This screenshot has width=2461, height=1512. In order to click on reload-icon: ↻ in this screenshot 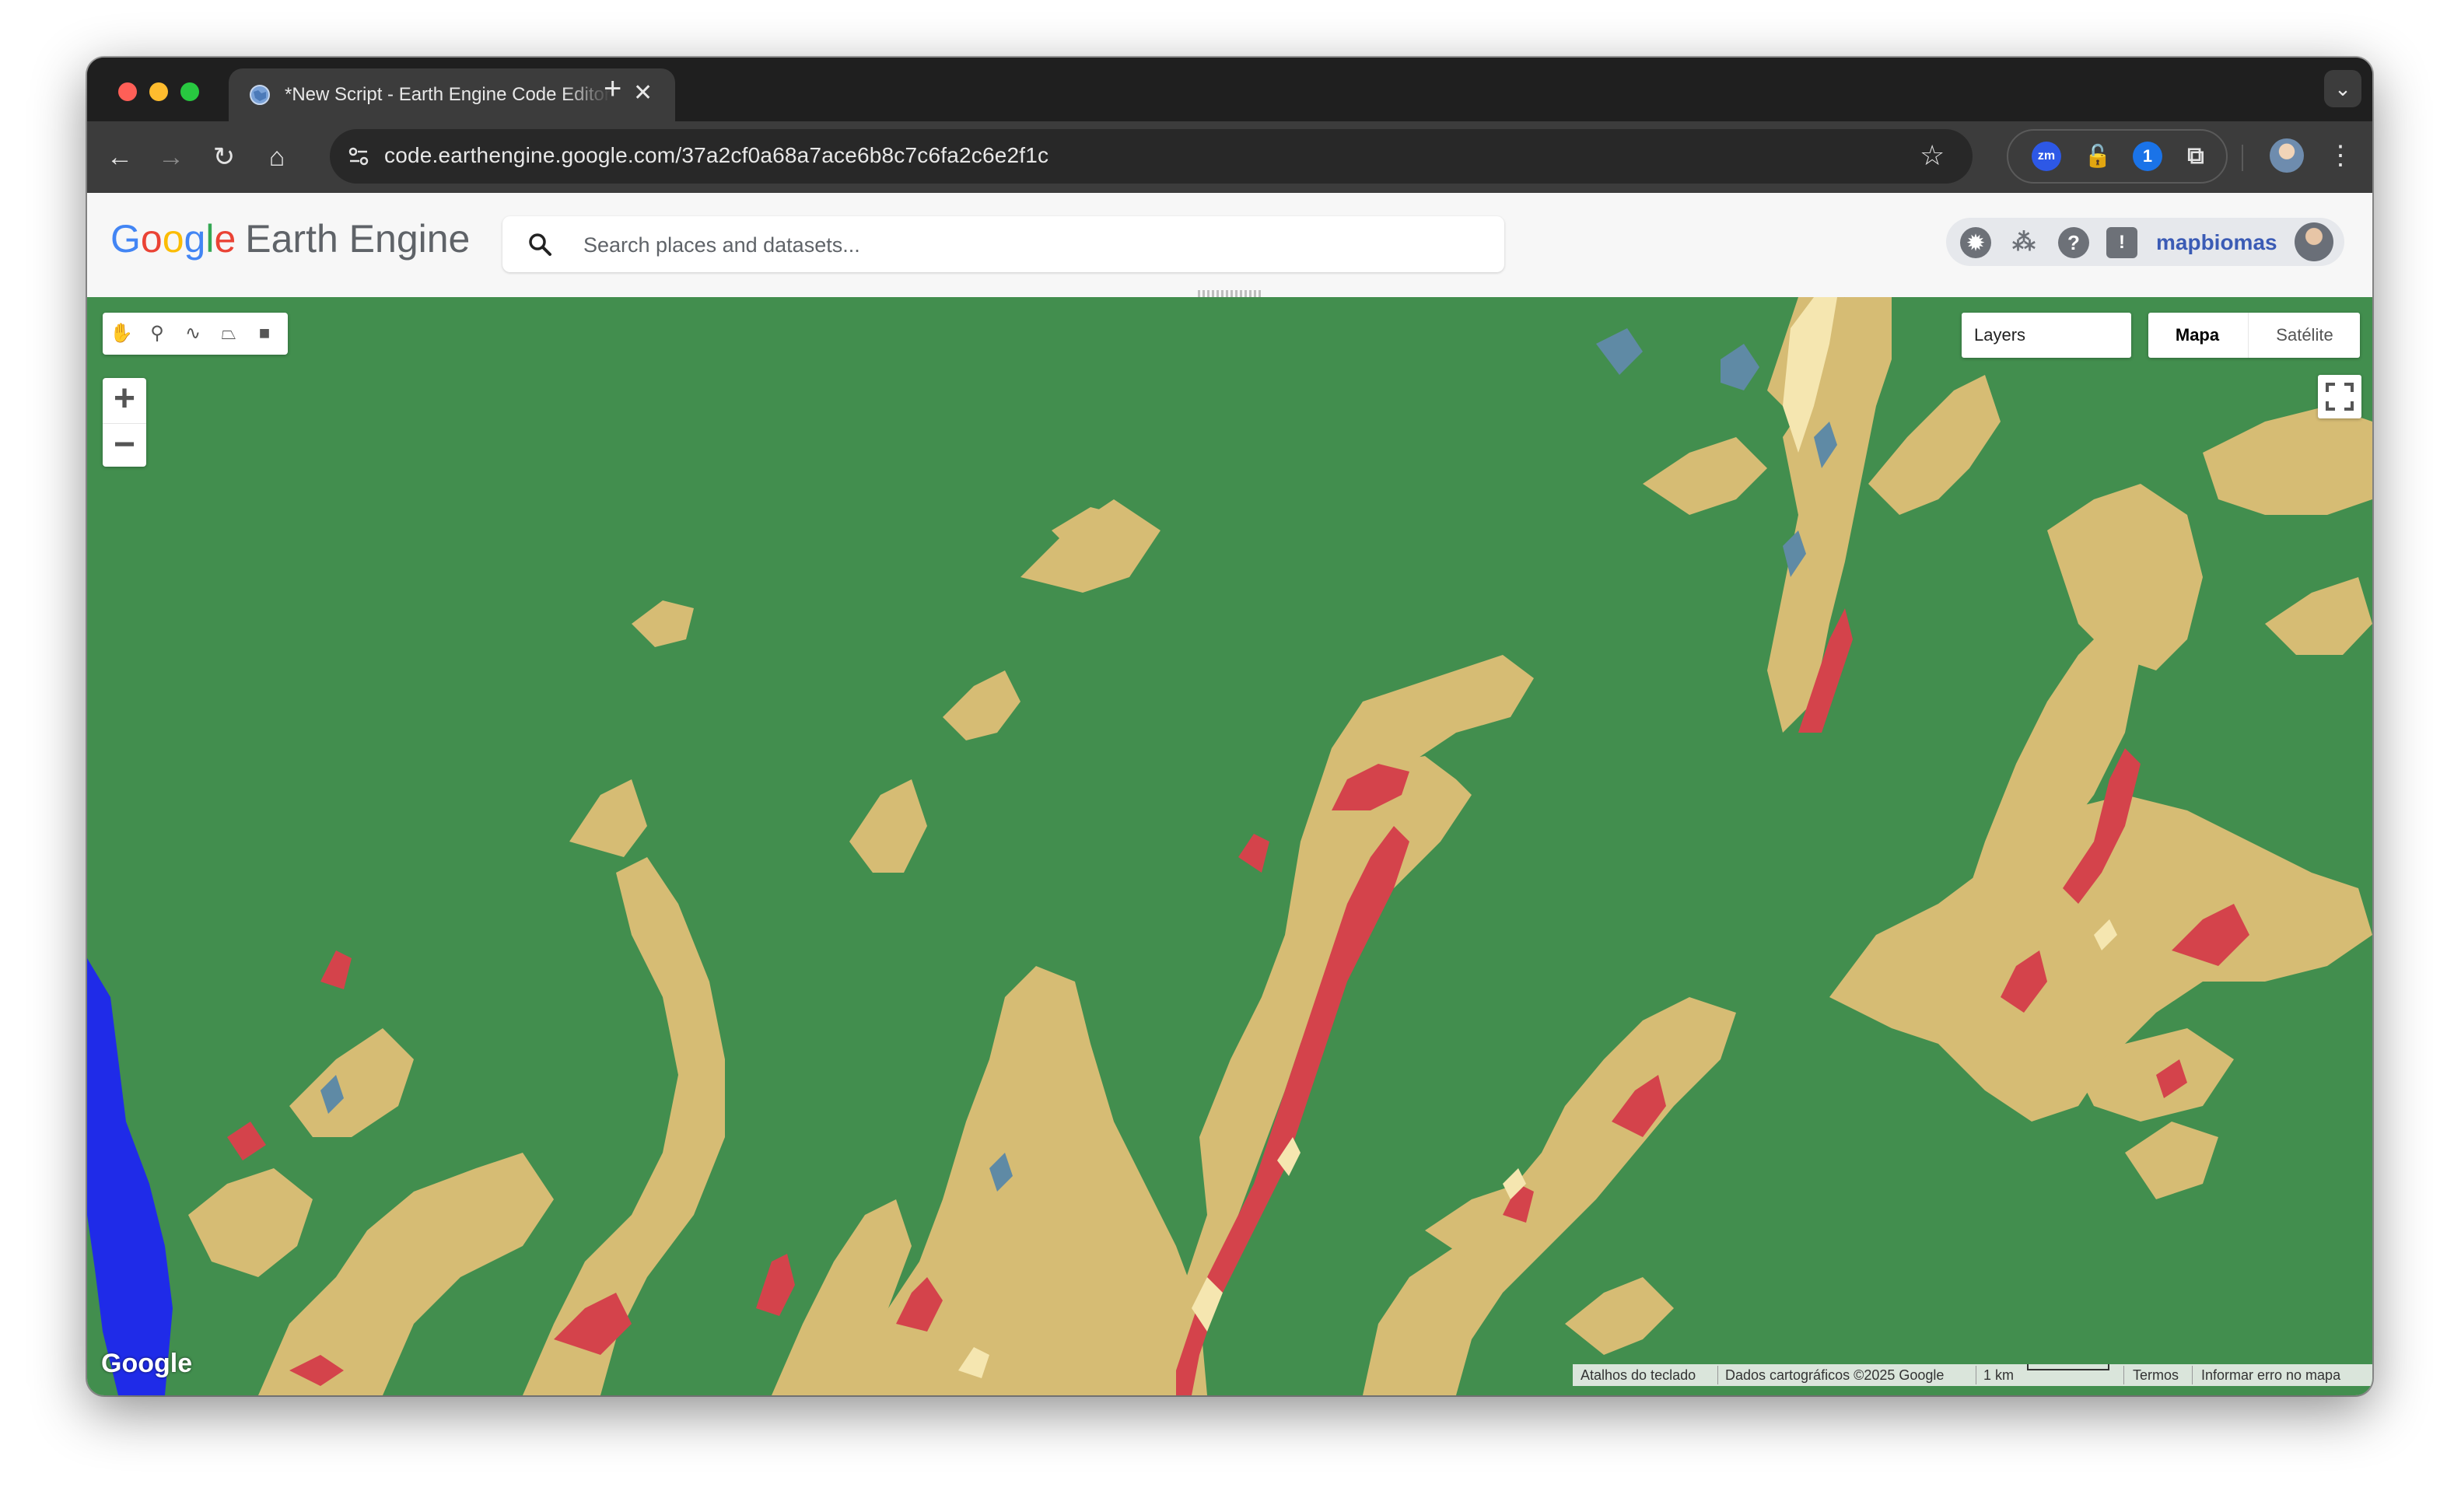, I will do `click(224, 157)`.